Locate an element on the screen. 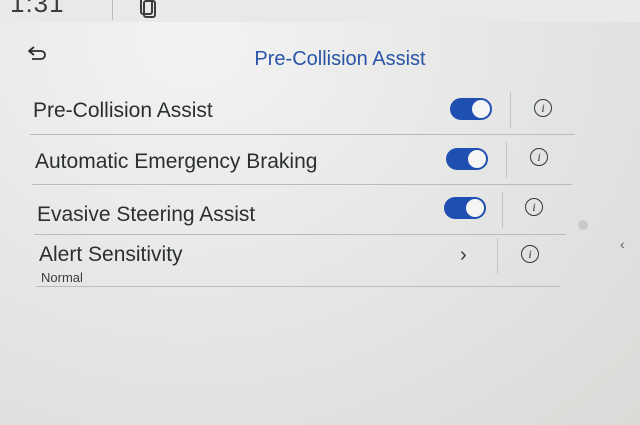  setting-row-alert-sensitivity: Alert Sensitivity Normal › i is located at coordinates (298, 261).